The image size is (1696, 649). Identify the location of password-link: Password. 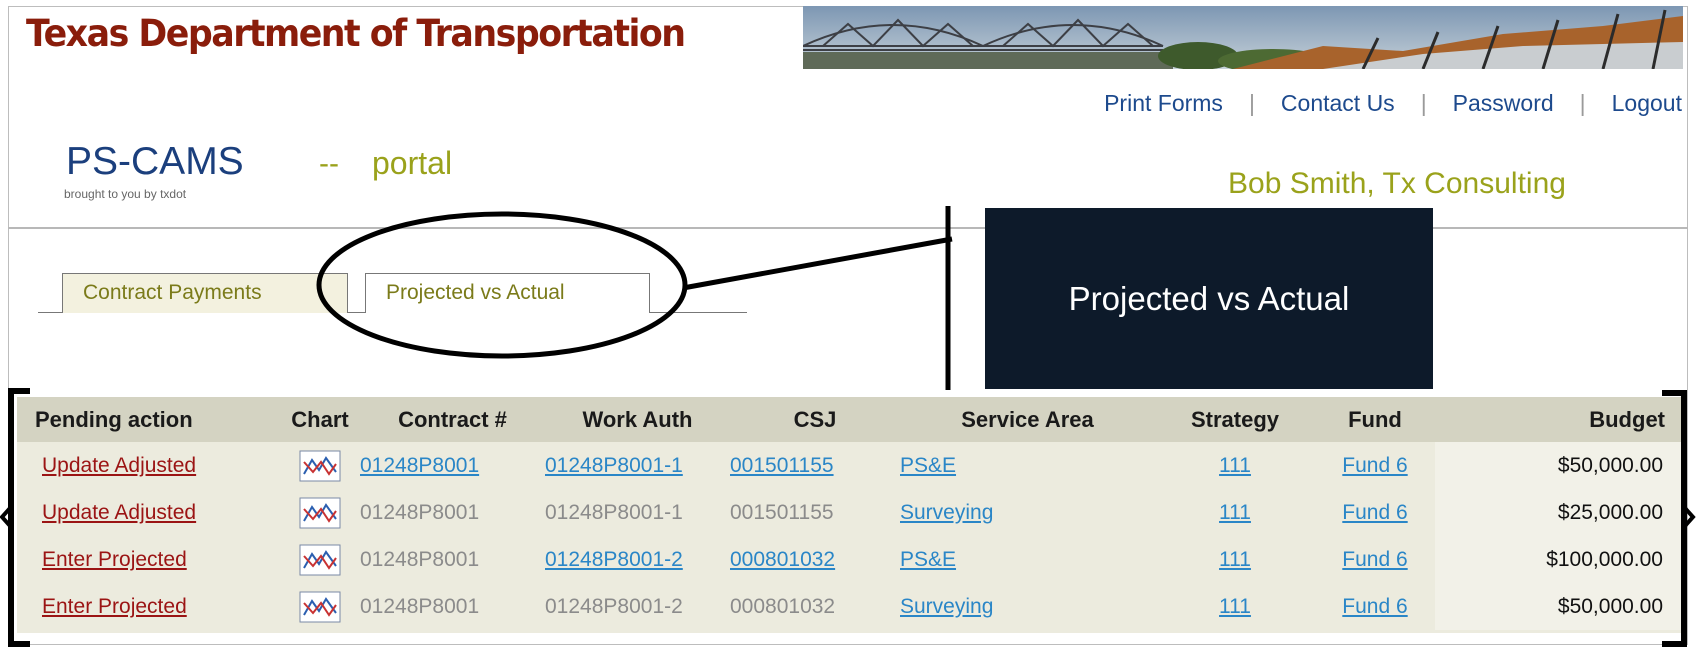
(1503, 103).